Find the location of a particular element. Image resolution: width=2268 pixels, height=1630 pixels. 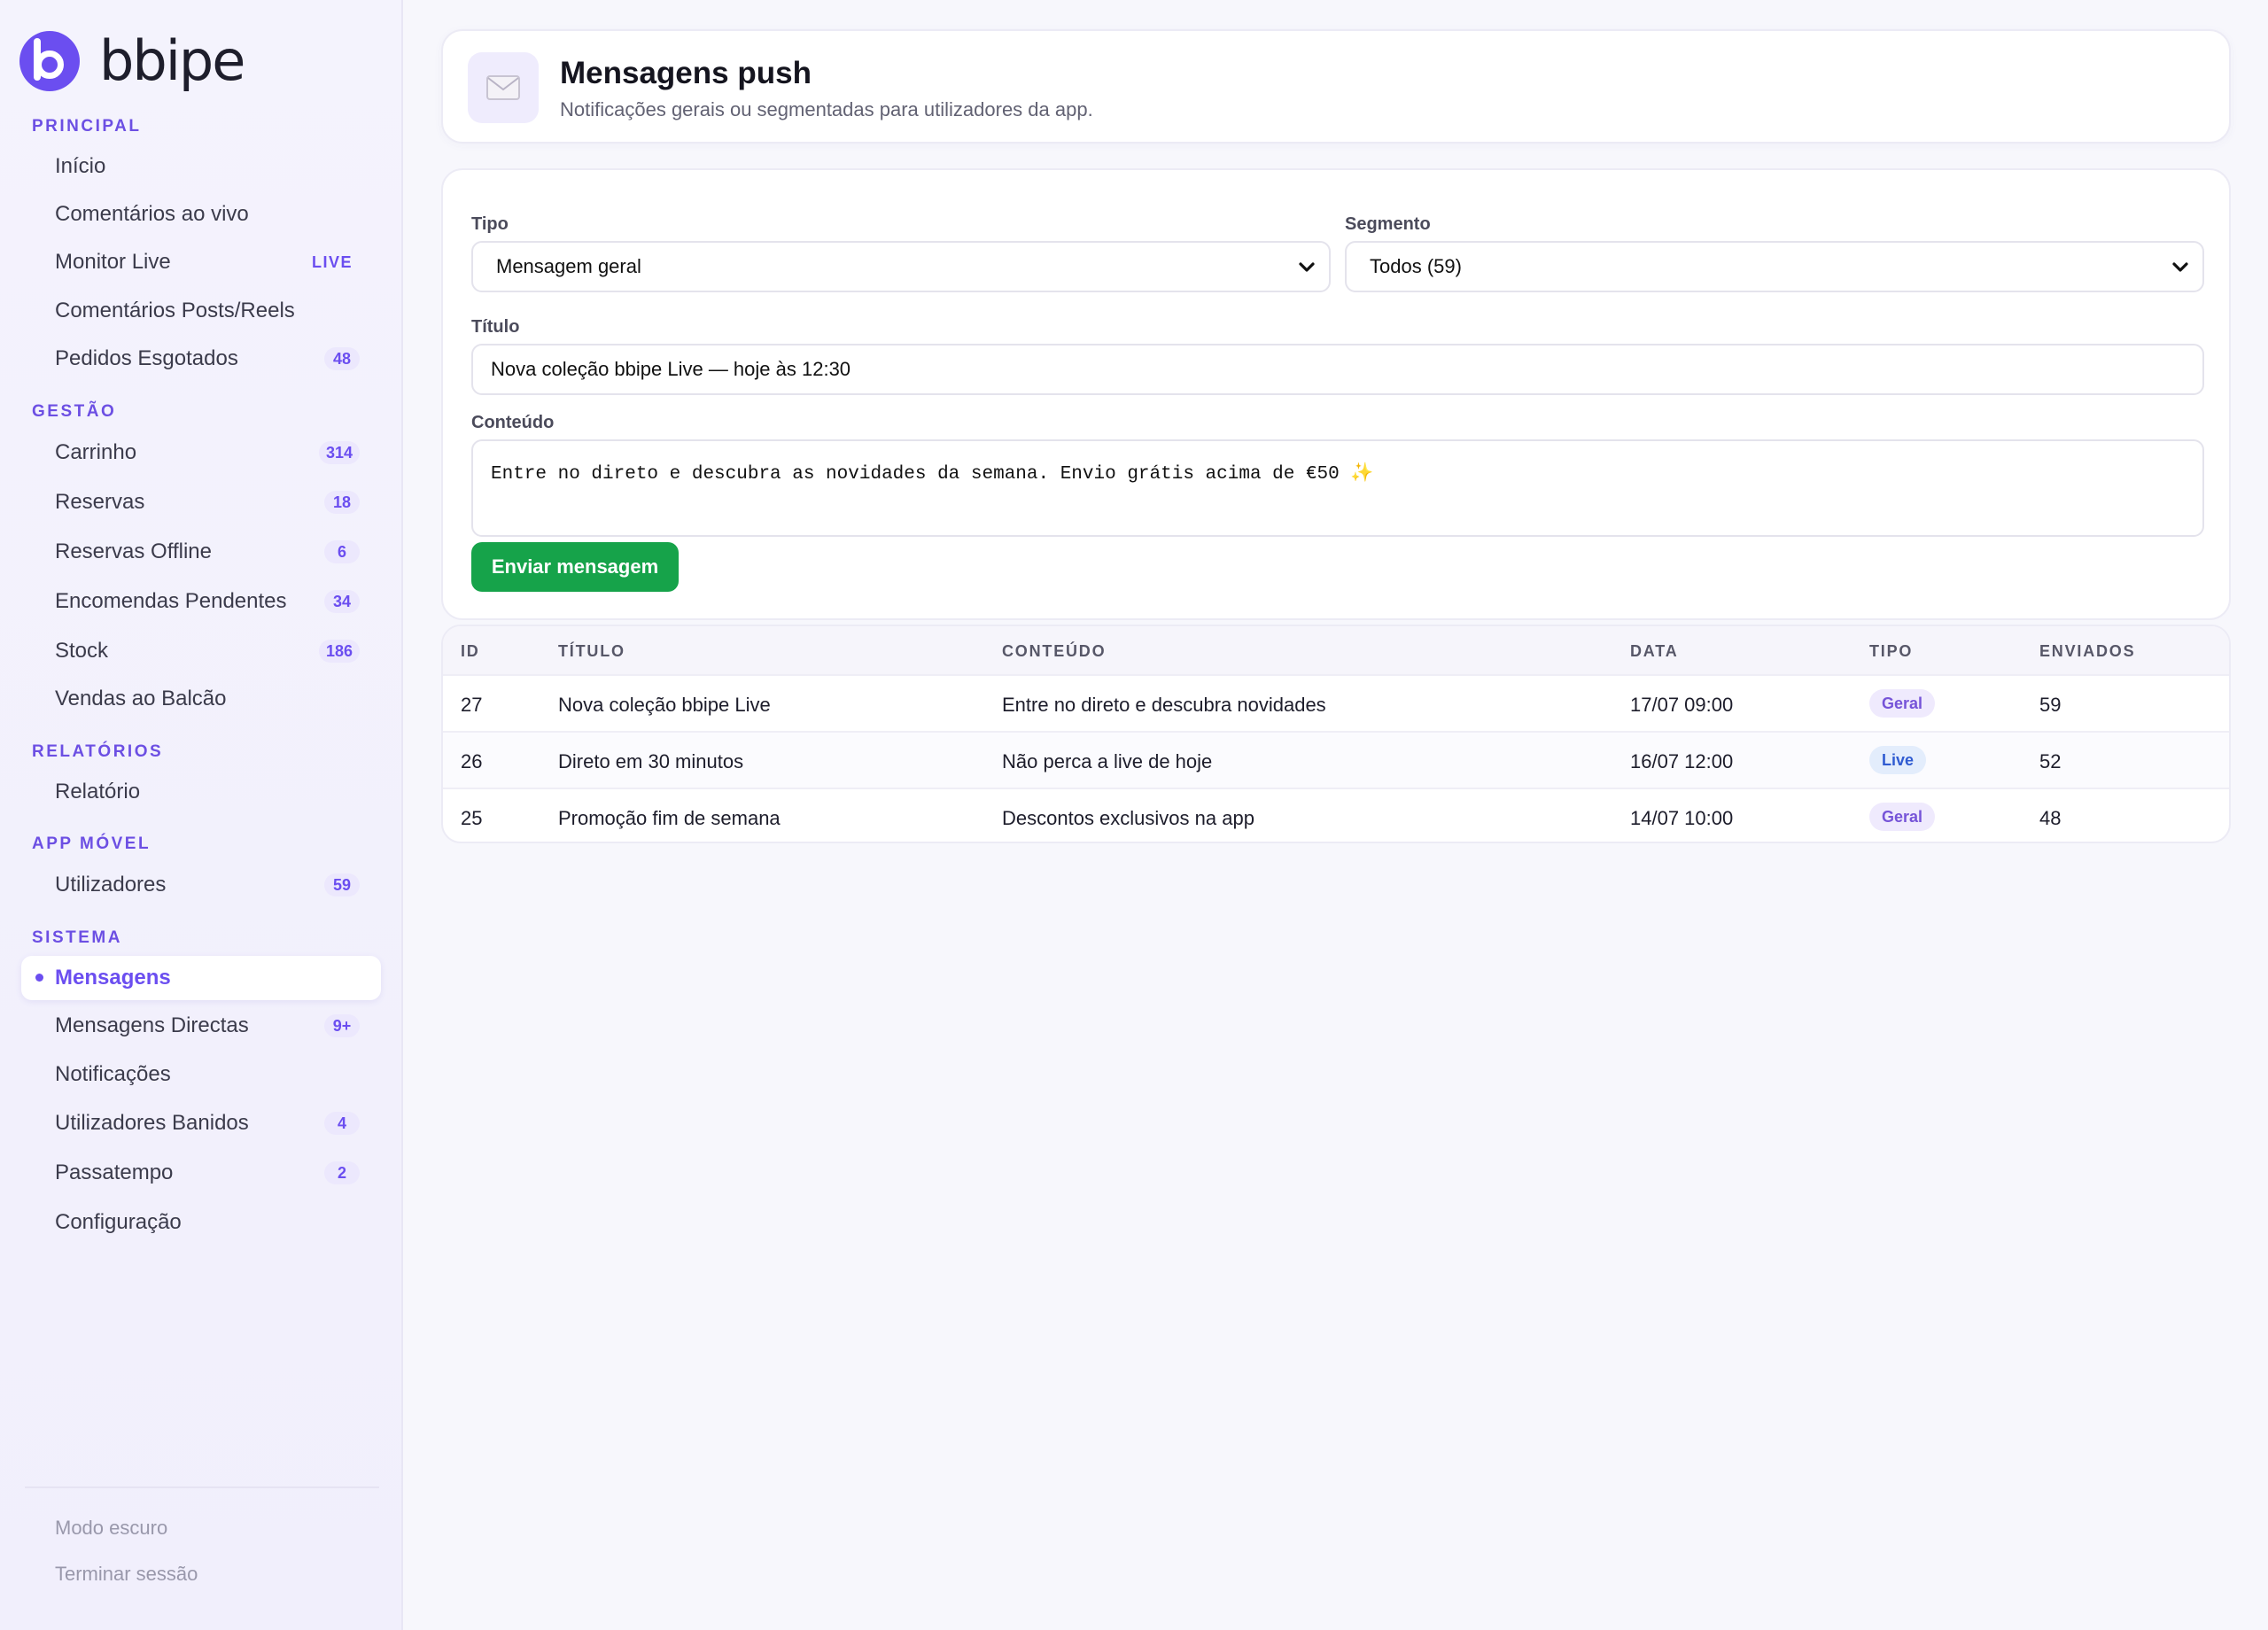

logout-link: Terminar sessão is located at coordinates (126, 1574).